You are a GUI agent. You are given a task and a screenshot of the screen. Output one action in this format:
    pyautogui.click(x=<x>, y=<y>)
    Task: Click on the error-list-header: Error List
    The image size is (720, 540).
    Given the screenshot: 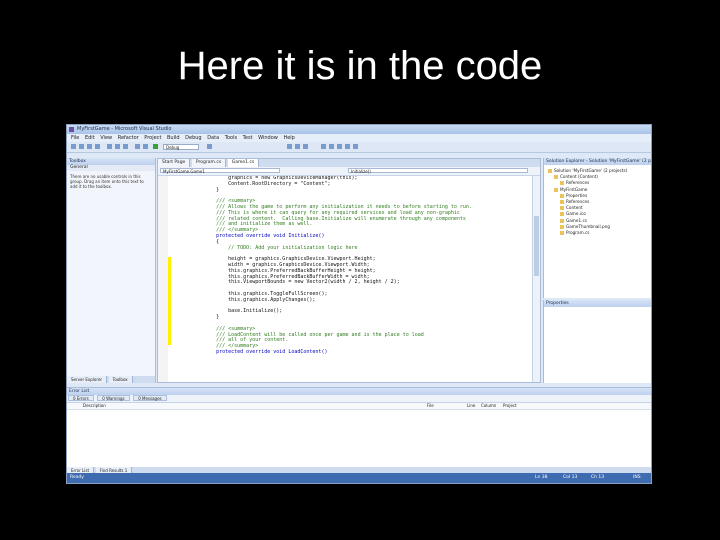 What is the action you would take?
    pyautogui.click(x=359, y=391)
    